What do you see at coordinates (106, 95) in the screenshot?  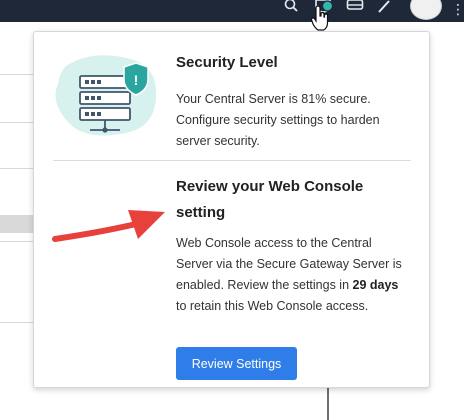 I see `server-security-illustration: !` at bounding box center [106, 95].